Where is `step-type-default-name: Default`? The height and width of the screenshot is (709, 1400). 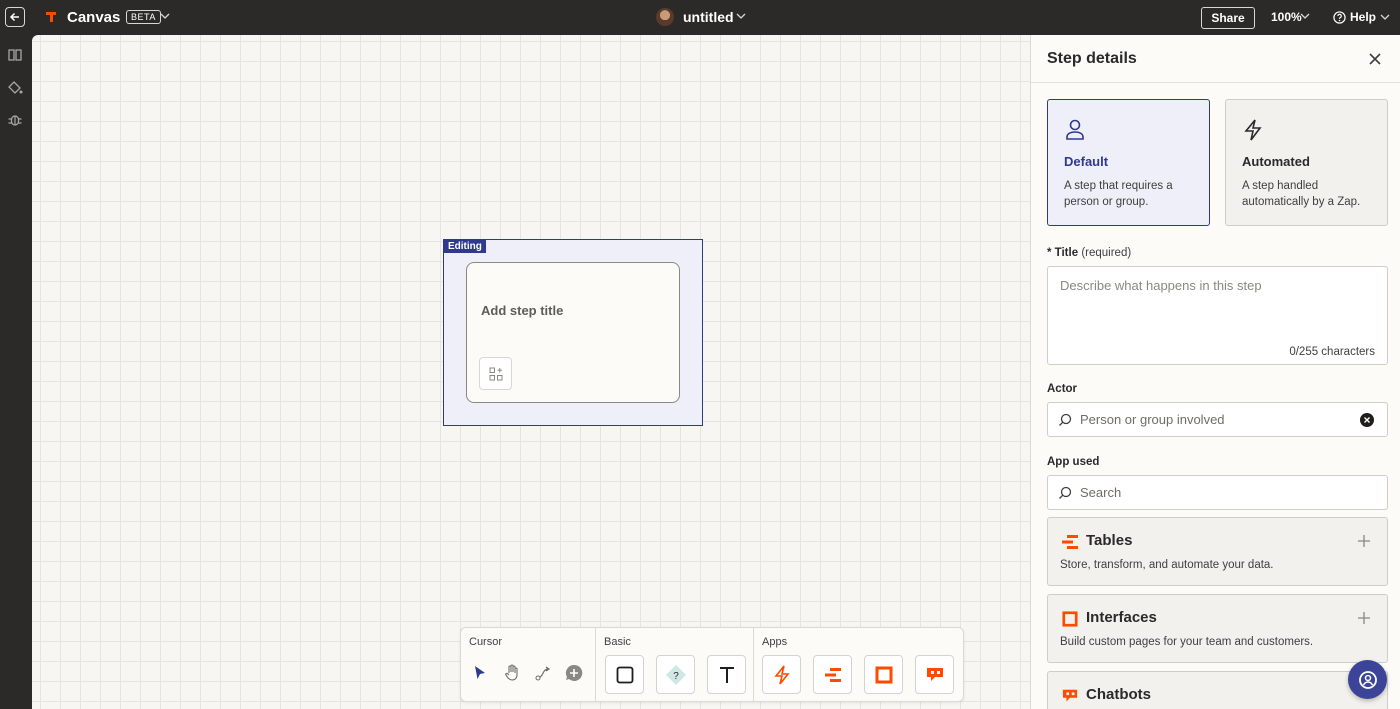
step-type-default-name: Default is located at coordinates (1086, 161).